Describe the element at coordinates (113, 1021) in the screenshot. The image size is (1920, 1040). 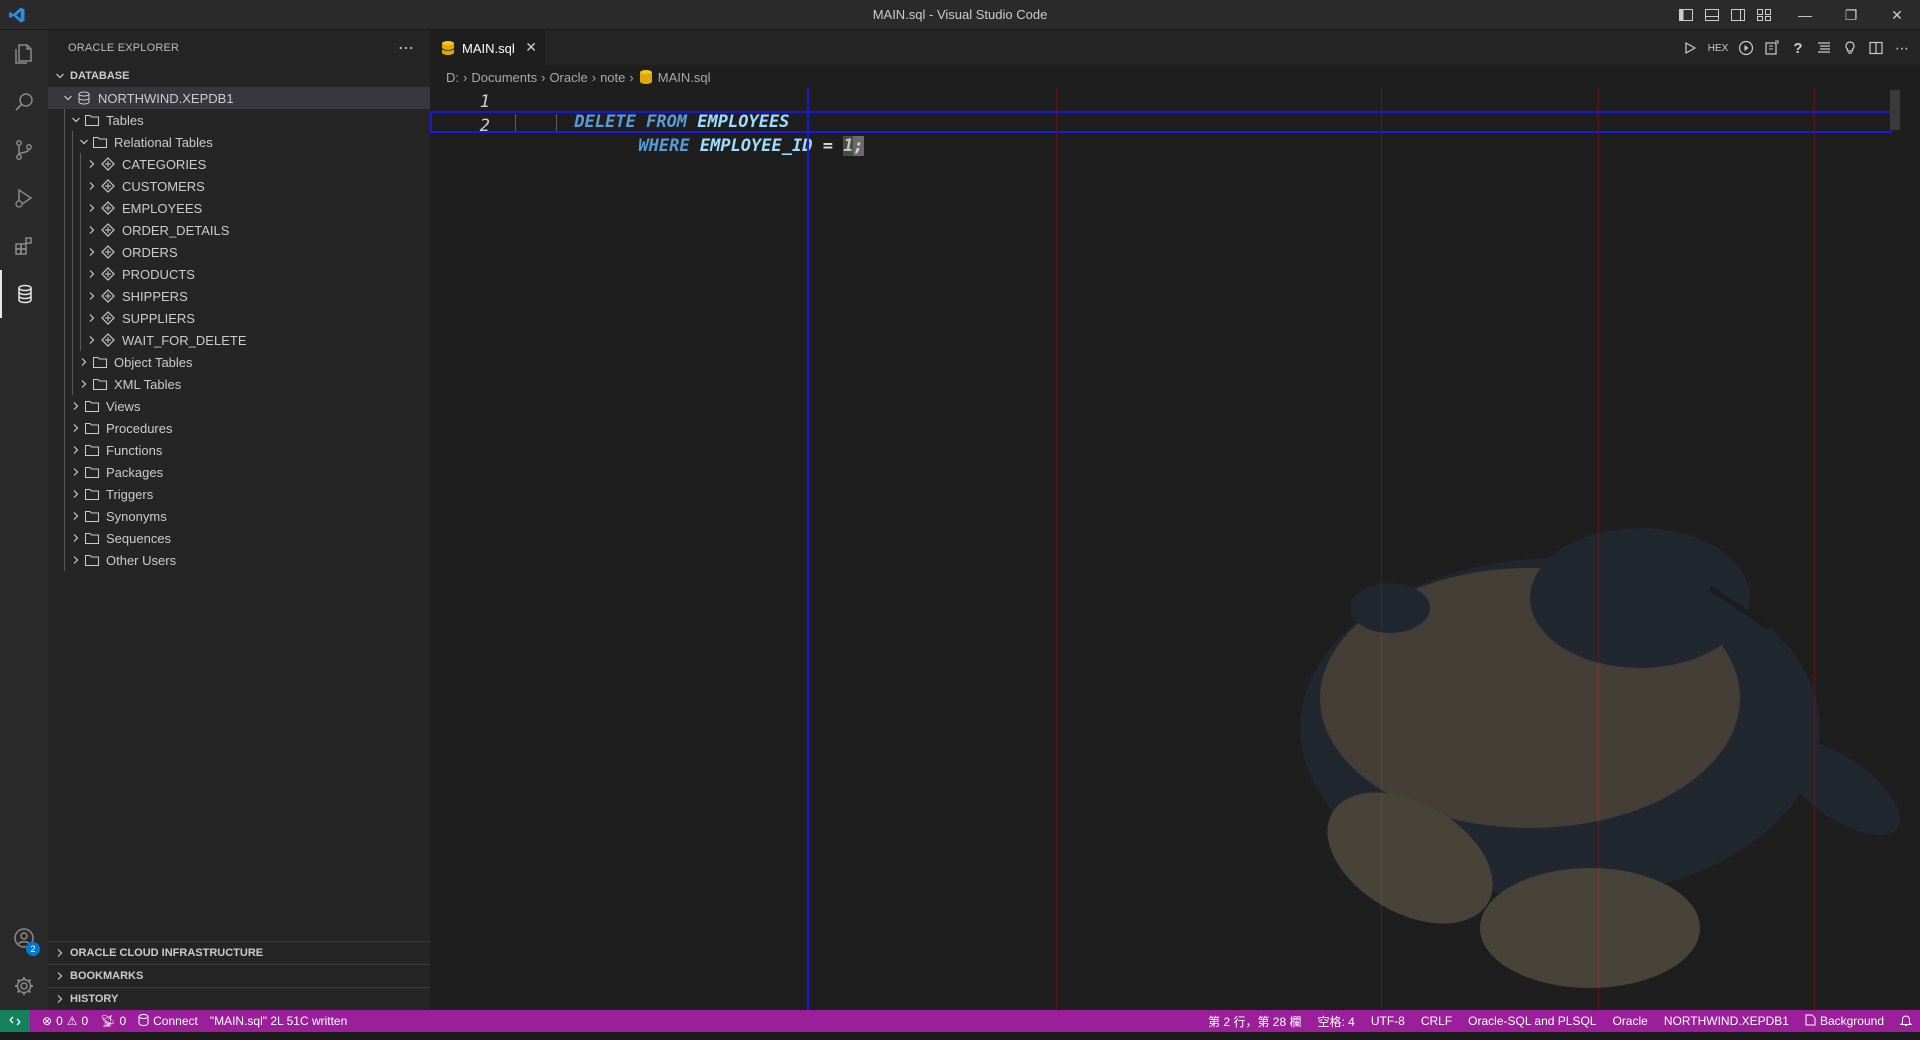
I see `ports-indicator: 📡︎ 0` at that location.